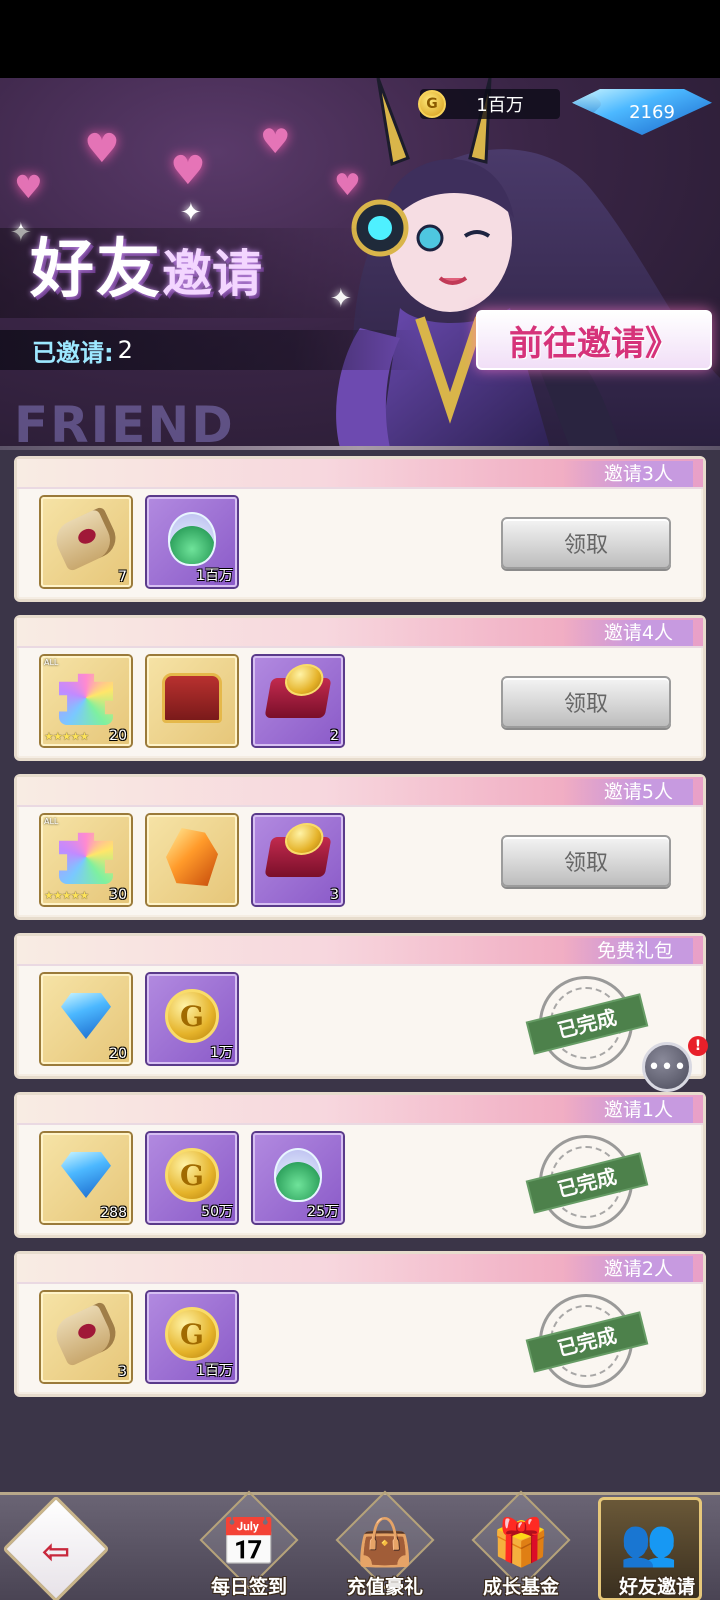  Describe the element at coordinates (360, 448) in the screenshot. I see `banner-divider` at that location.